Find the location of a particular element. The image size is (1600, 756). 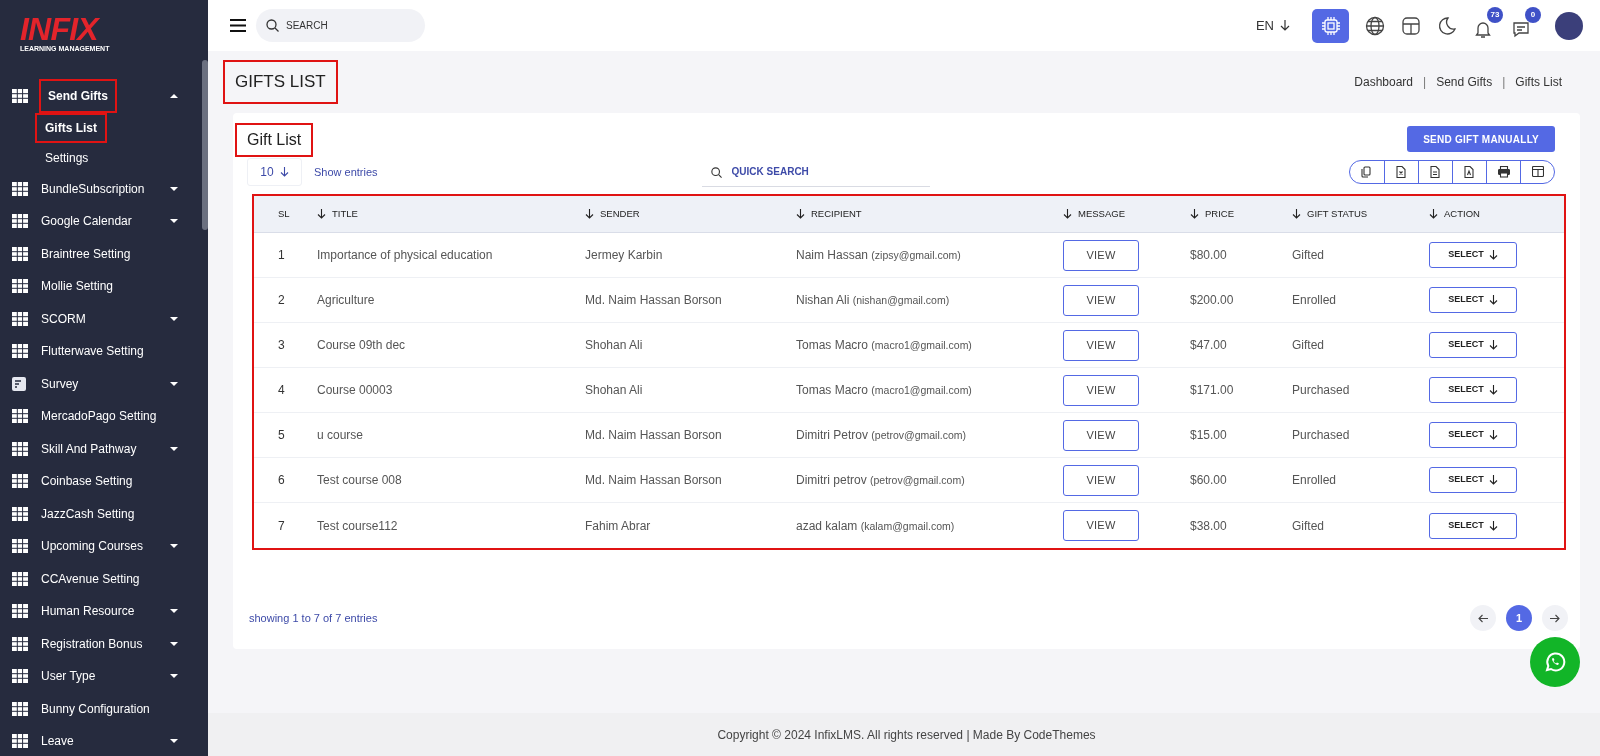

sidebar-item: Human Resource is located at coordinates (99, 611).